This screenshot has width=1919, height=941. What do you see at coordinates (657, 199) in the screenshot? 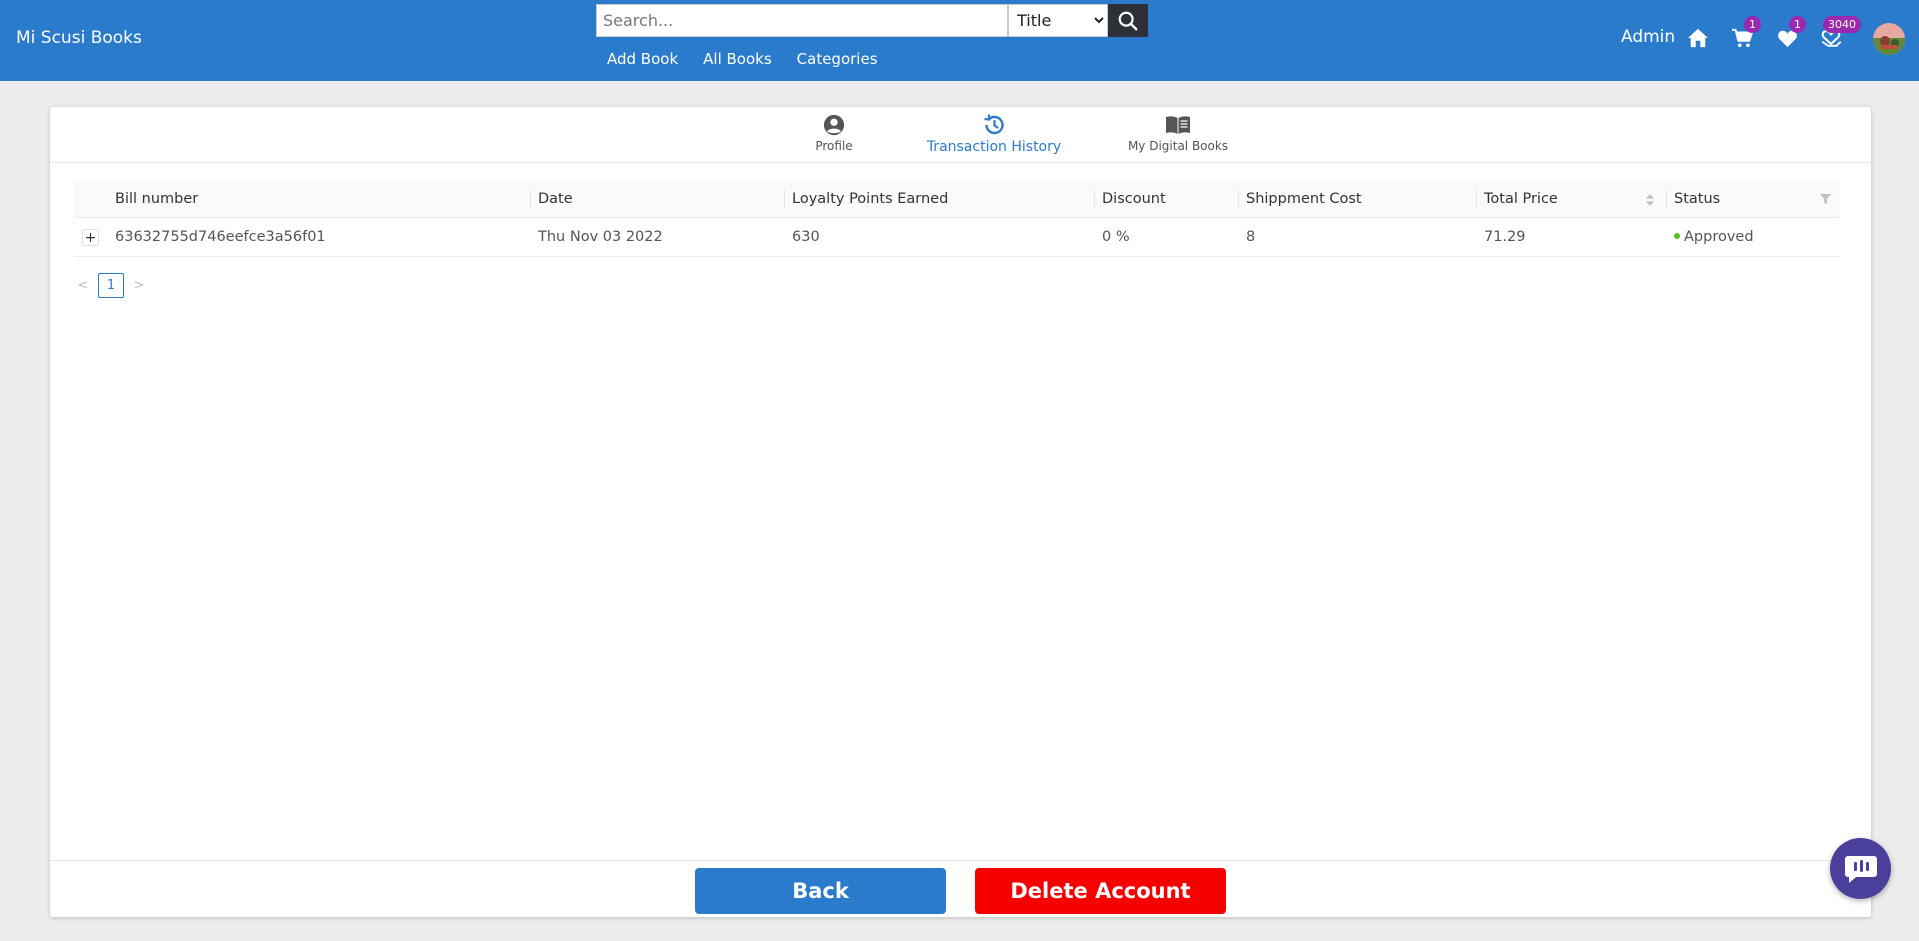
I see `col-date: Date` at bounding box center [657, 199].